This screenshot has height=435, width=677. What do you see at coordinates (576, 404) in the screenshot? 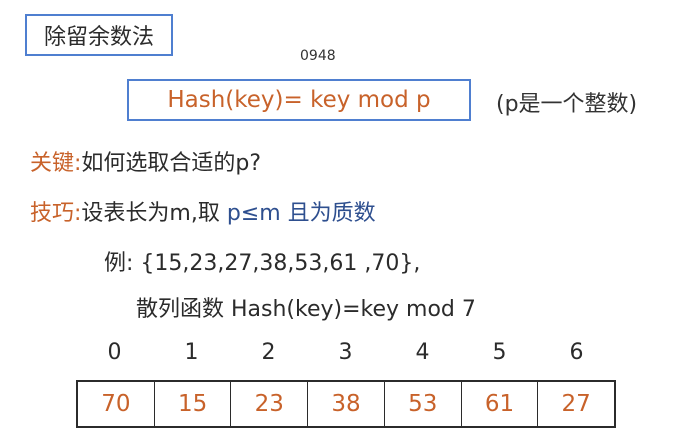
I see `hash-table-cell: 27` at bounding box center [576, 404].